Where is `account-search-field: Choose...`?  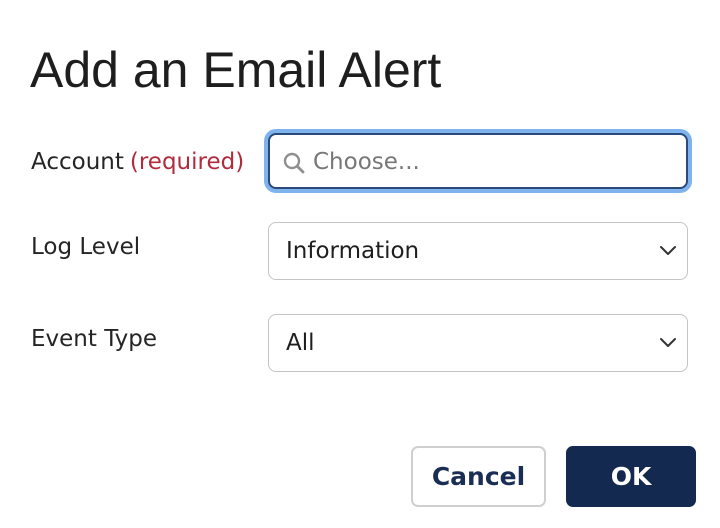 account-search-field: Choose... is located at coordinates (478, 161).